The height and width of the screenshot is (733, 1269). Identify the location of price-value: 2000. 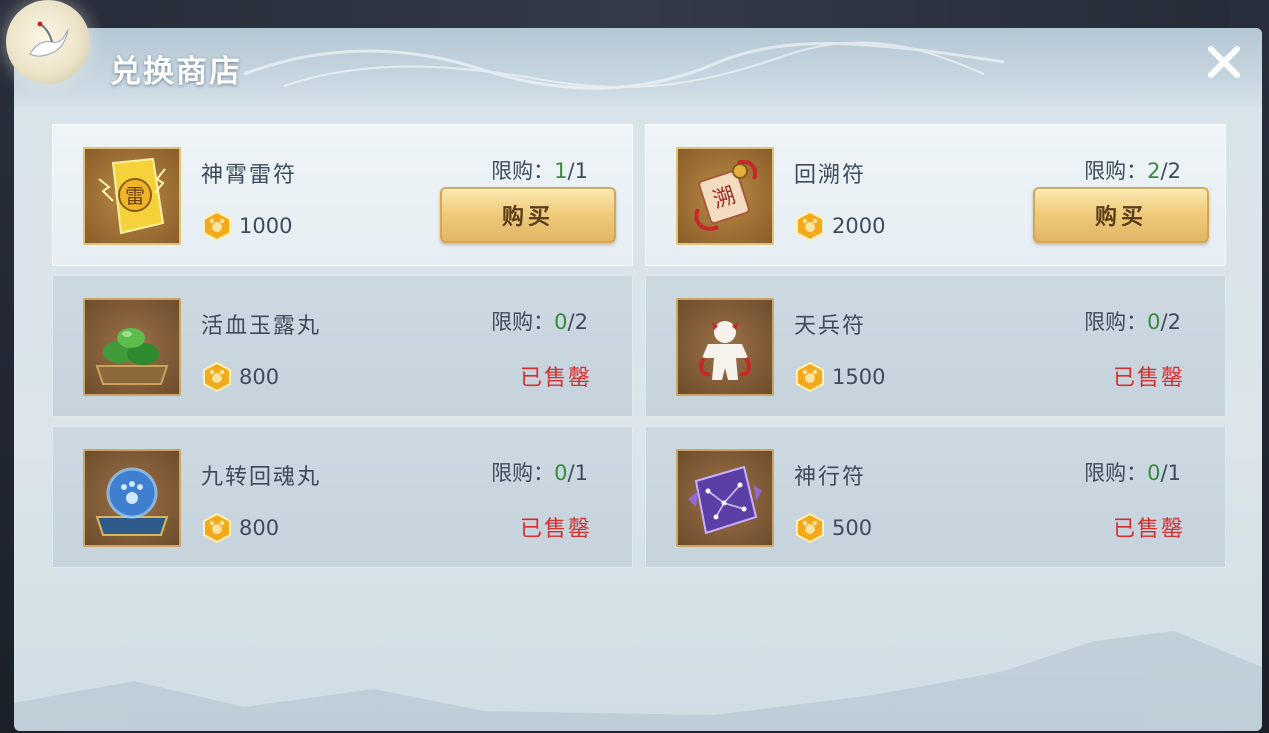
(859, 226).